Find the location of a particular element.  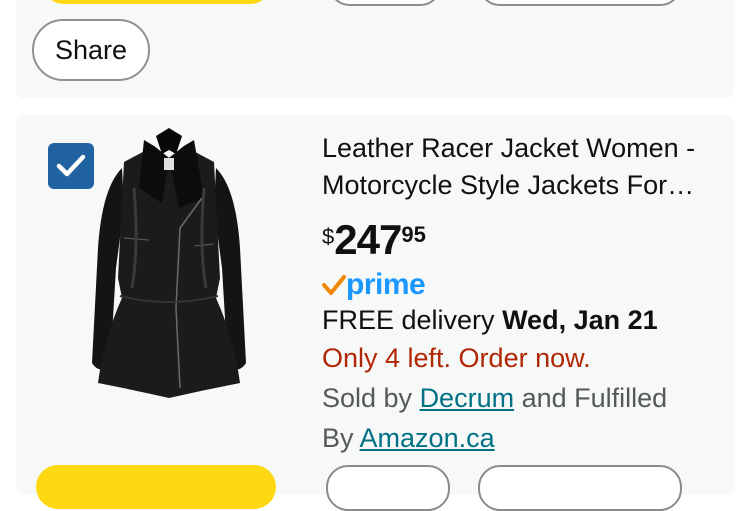

by-prefix: By is located at coordinates (341, 438).